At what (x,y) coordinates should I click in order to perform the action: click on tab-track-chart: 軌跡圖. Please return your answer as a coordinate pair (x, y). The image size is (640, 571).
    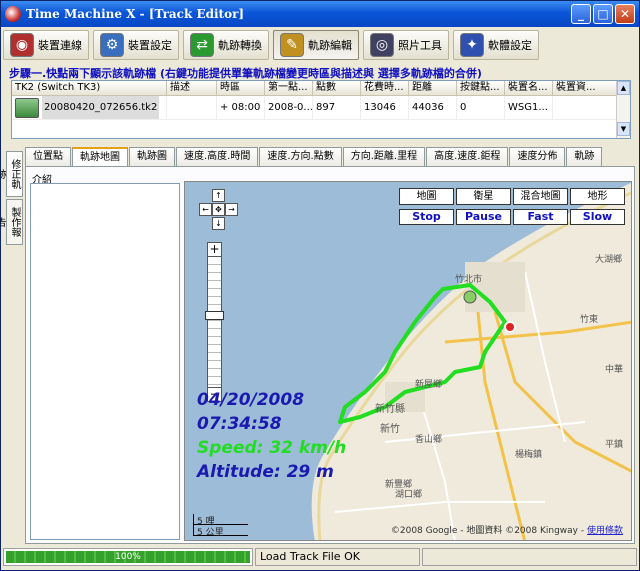
    Looking at the image, I should click on (152, 156).